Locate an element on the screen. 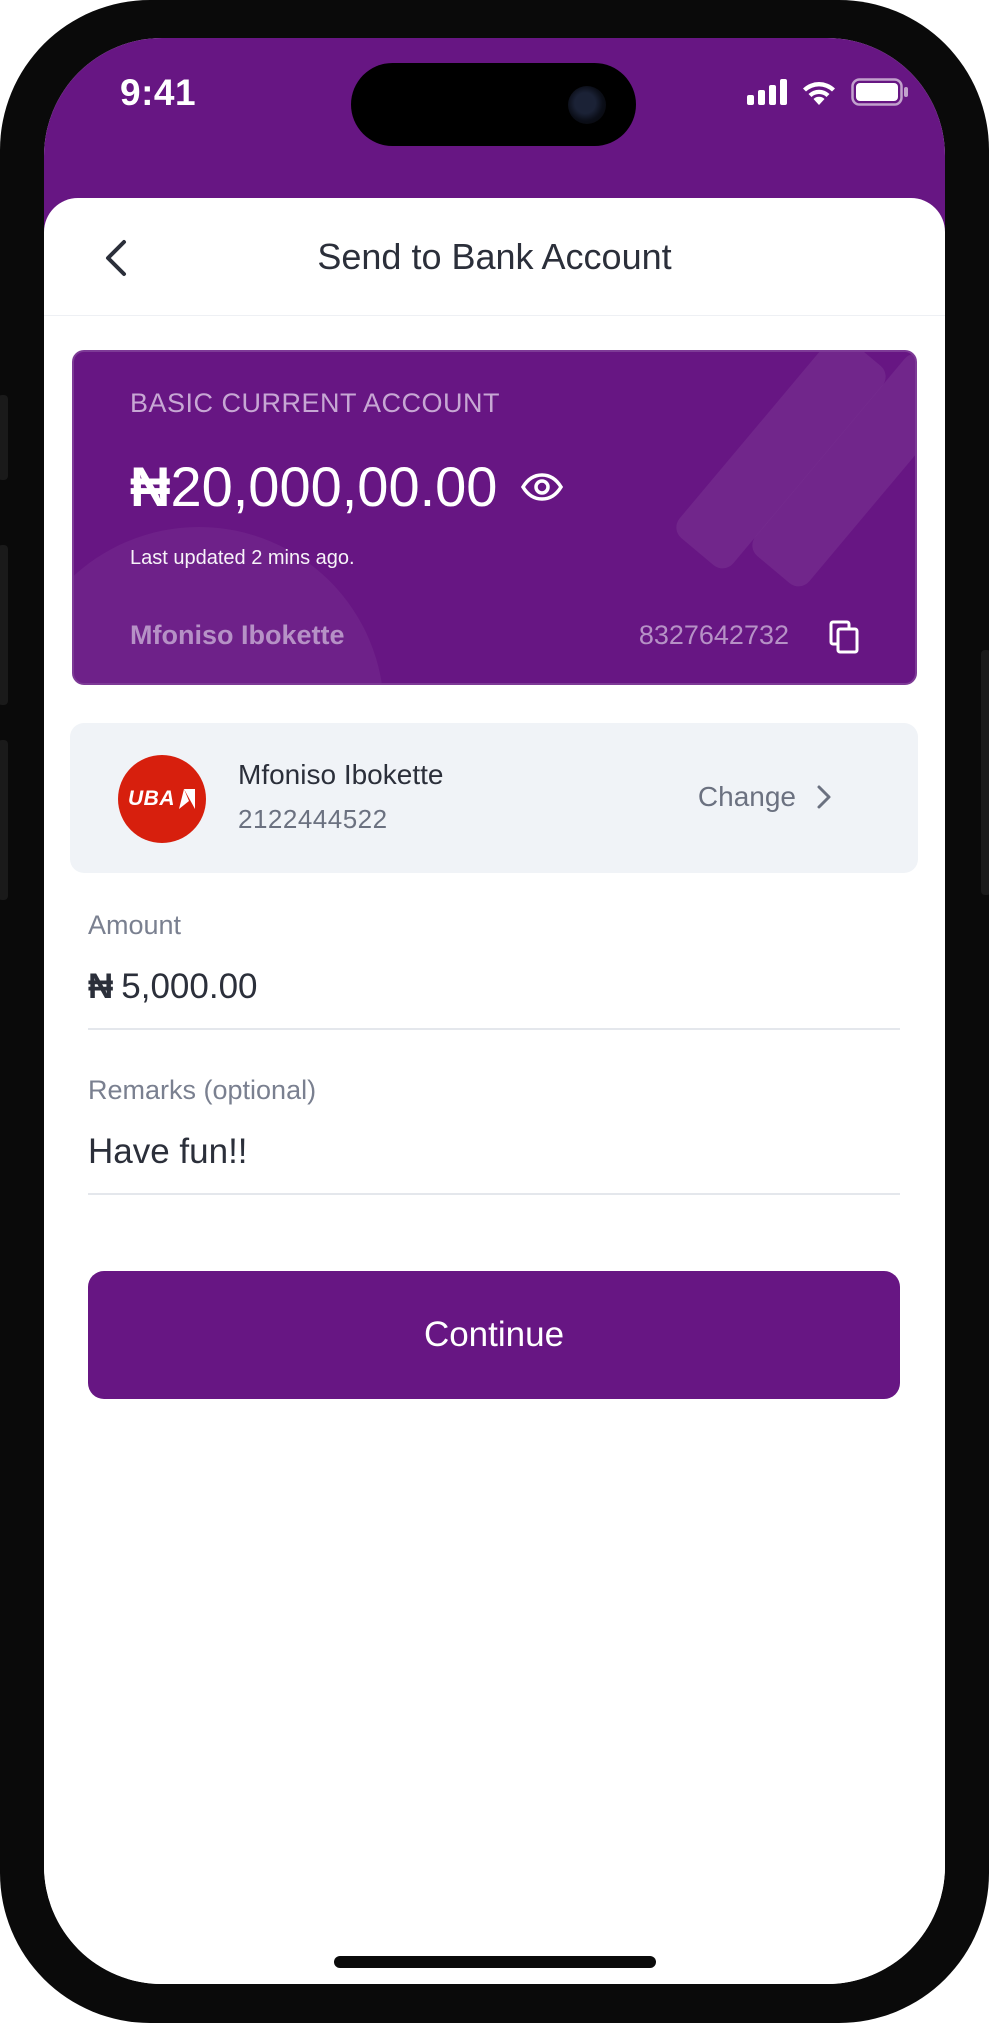 The image size is (989, 2023). amount-value: 5,000.00 is located at coordinates (189, 986).